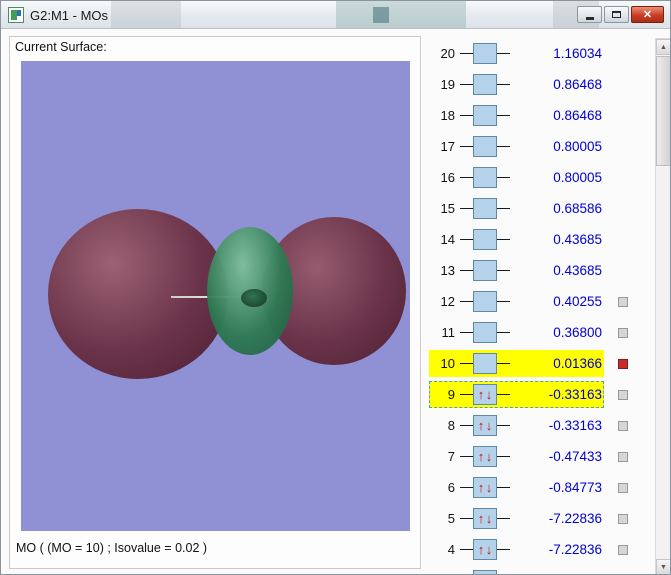 Image resolution: width=671 pixels, height=575 pixels. Describe the element at coordinates (516, 301) in the screenshot. I see `mo-row-main: 12 0.40255` at that location.